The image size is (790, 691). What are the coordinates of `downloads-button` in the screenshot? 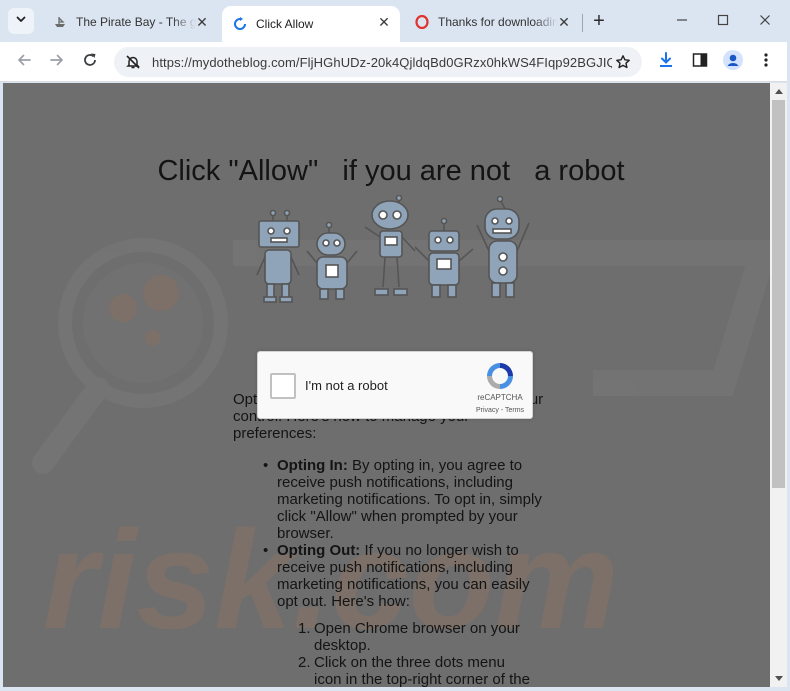 It's located at (666, 62).